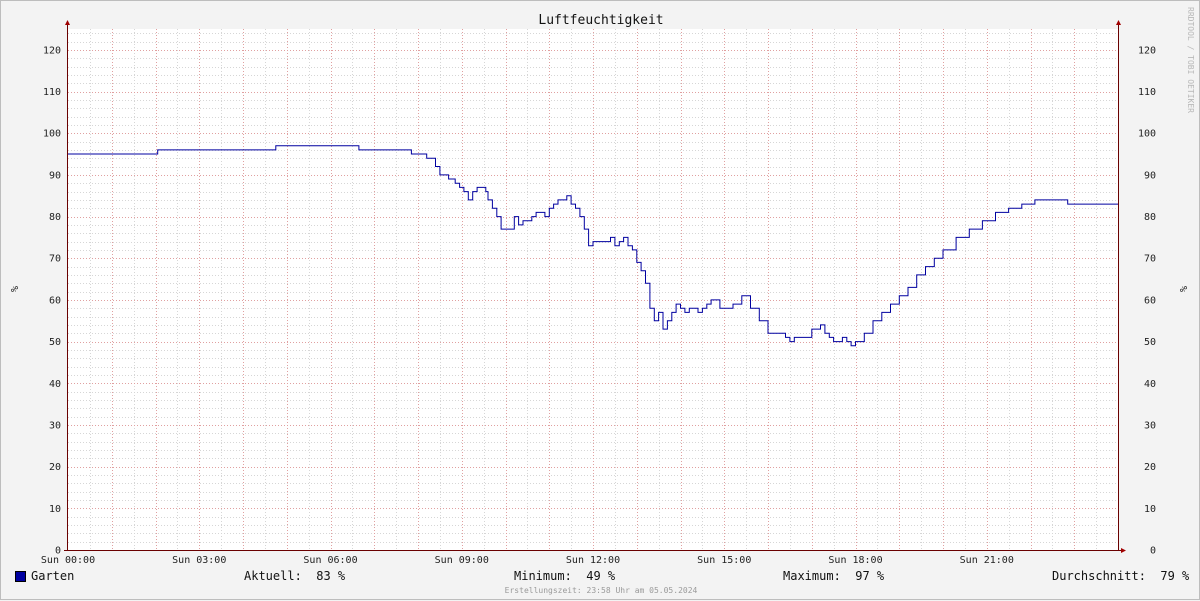  I want to click on legend-series-name: Garten, so click(53, 576).